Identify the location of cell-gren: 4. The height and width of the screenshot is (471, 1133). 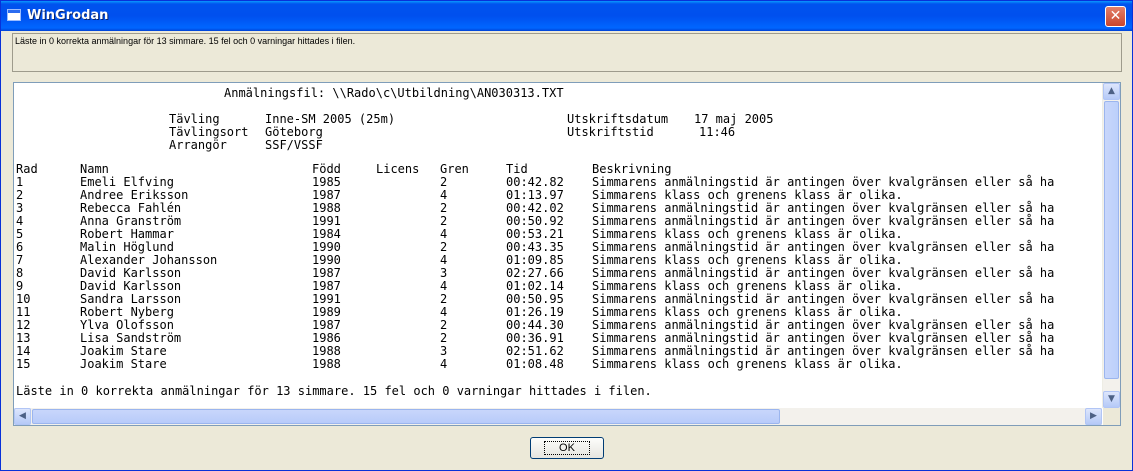
(444, 364).